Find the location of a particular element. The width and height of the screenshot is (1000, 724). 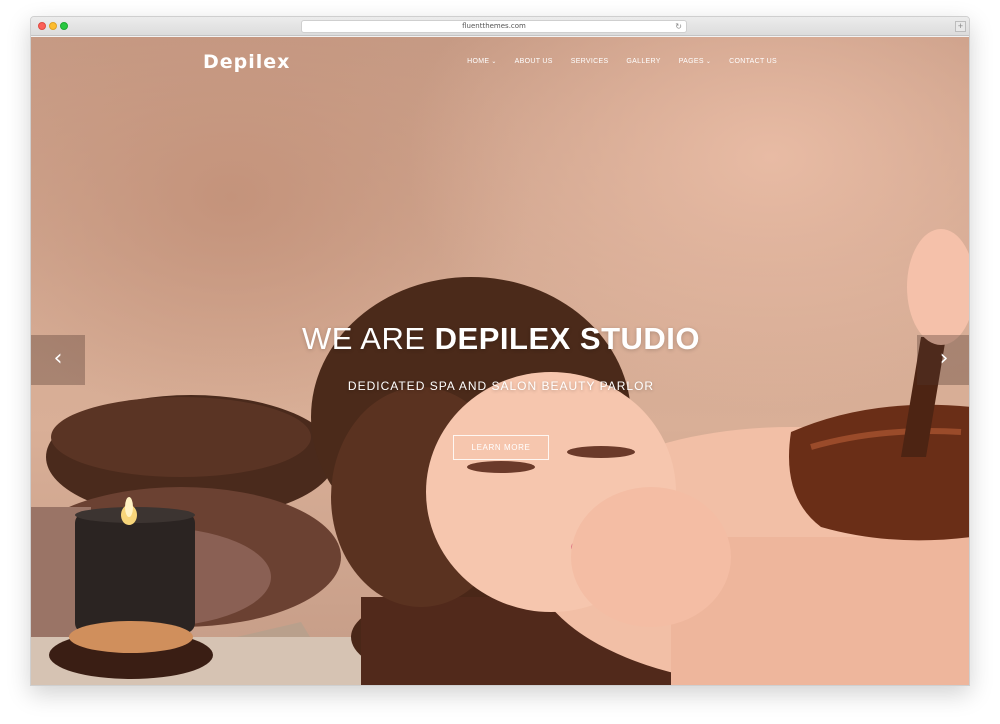

url-text: fluentthemes.com is located at coordinates (494, 26).